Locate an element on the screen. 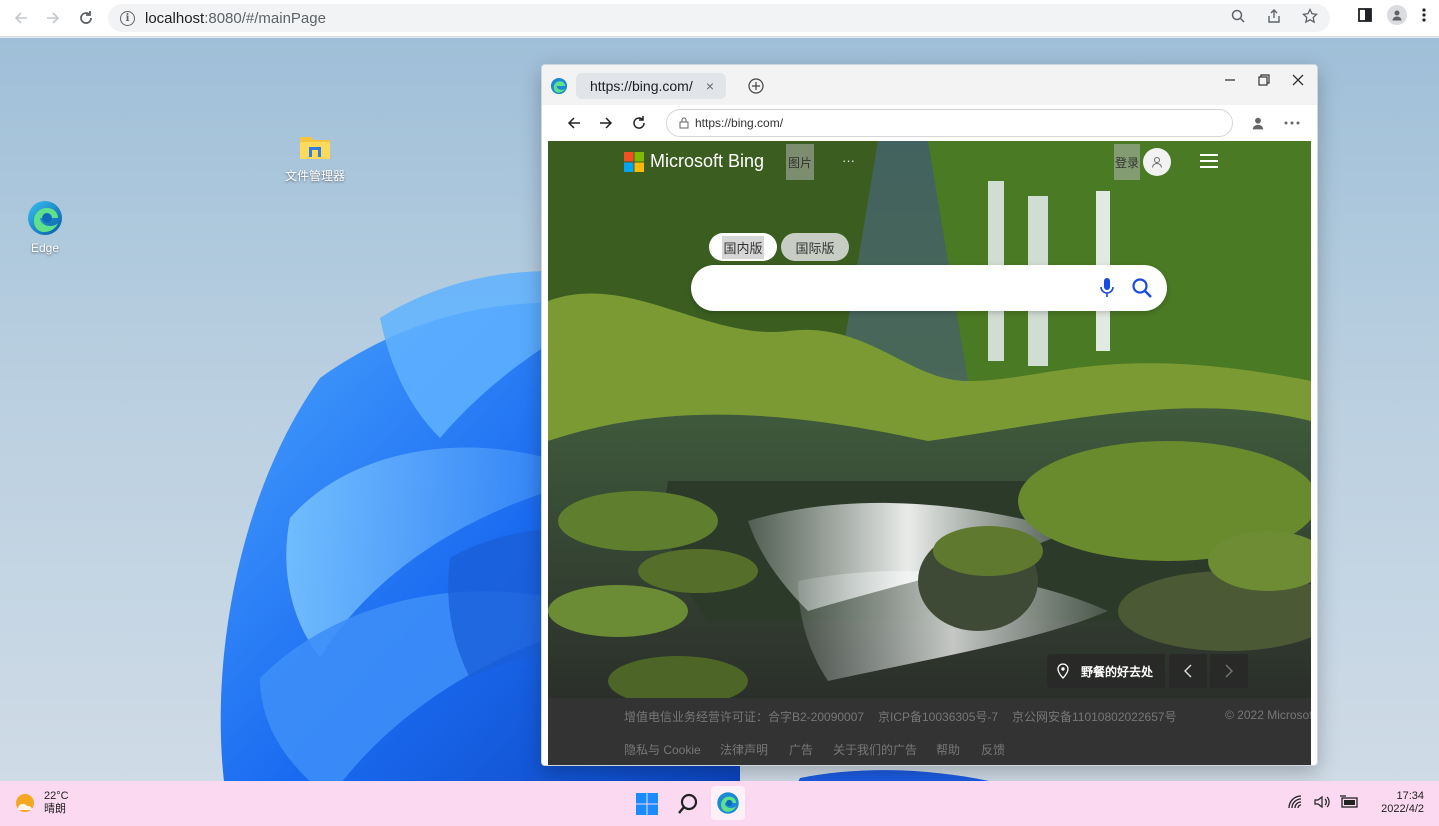 The height and width of the screenshot is (826, 1439). avatar is located at coordinates (1157, 162).